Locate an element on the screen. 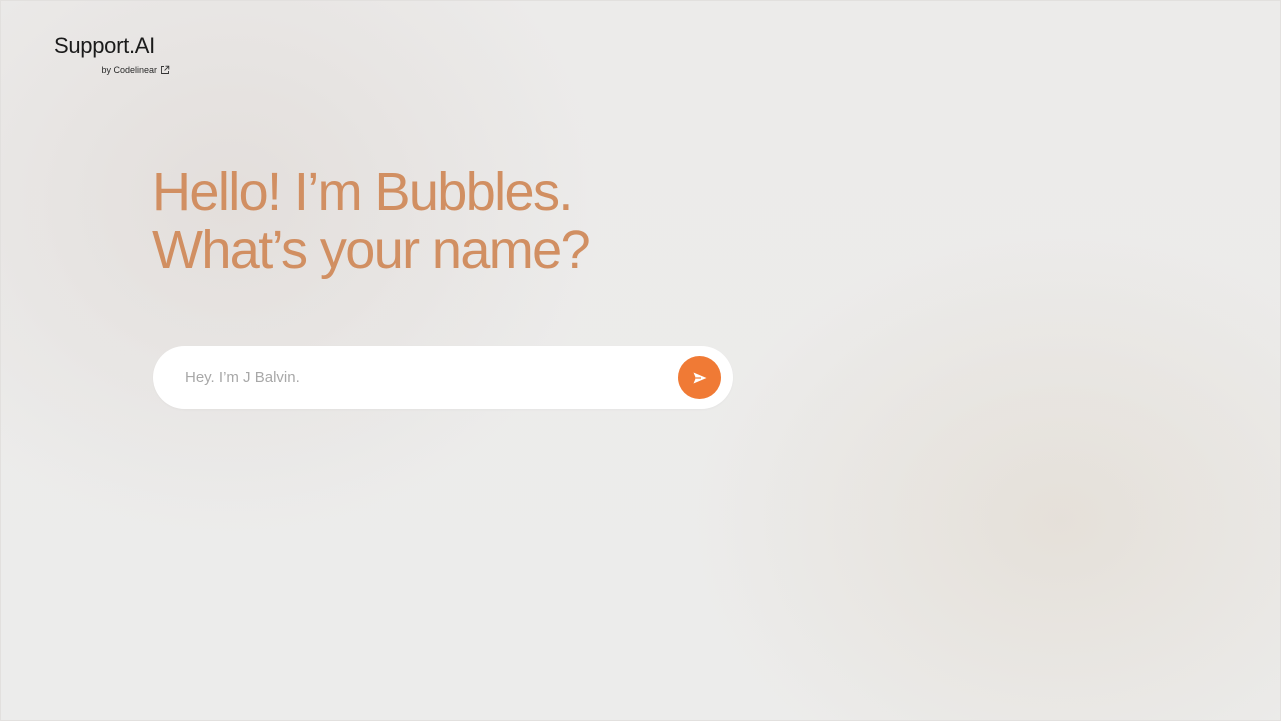 The image size is (1281, 721). greeting-line-1: Hello! I’m Bubbles. is located at coordinates (362, 192).